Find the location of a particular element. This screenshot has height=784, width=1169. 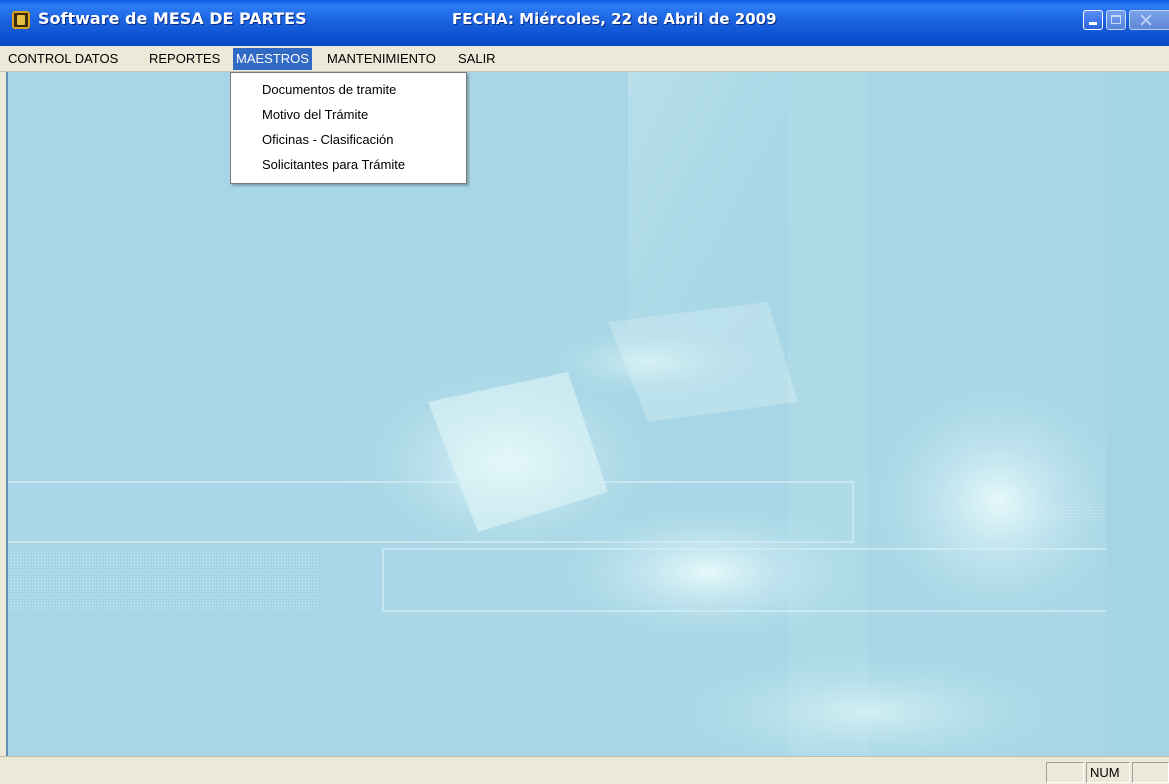

menu-item-solicitantes-para-tramite: Solicitantes para Trámite is located at coordinates (348, 164).